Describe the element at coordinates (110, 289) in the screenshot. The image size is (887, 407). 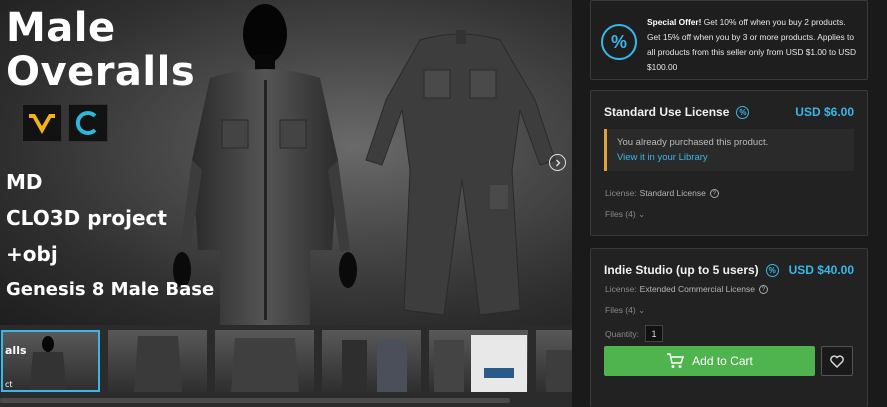
I see `hero-feature: Genesis 8 Male Base` at that location.